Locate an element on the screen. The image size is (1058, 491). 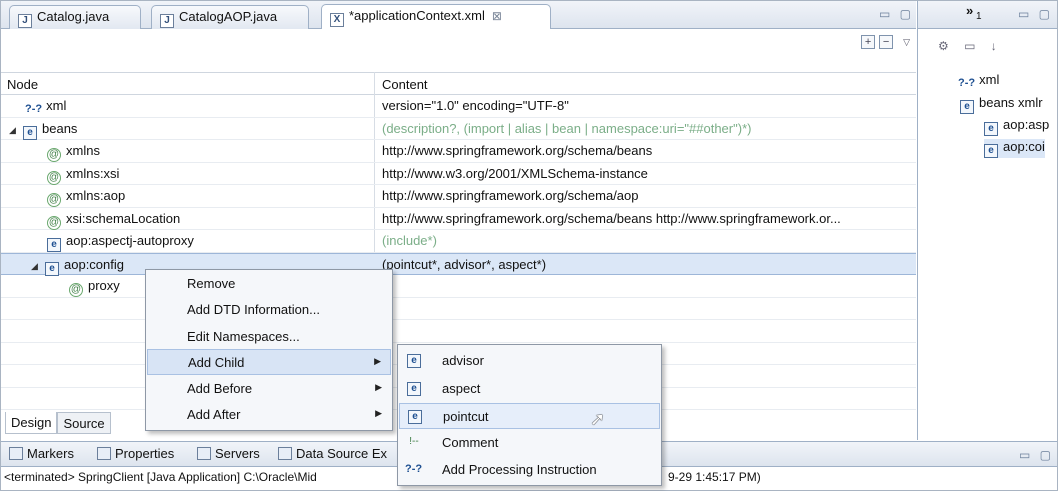
outline-item: e beans xmlr is located at coordinates (1001, 104).